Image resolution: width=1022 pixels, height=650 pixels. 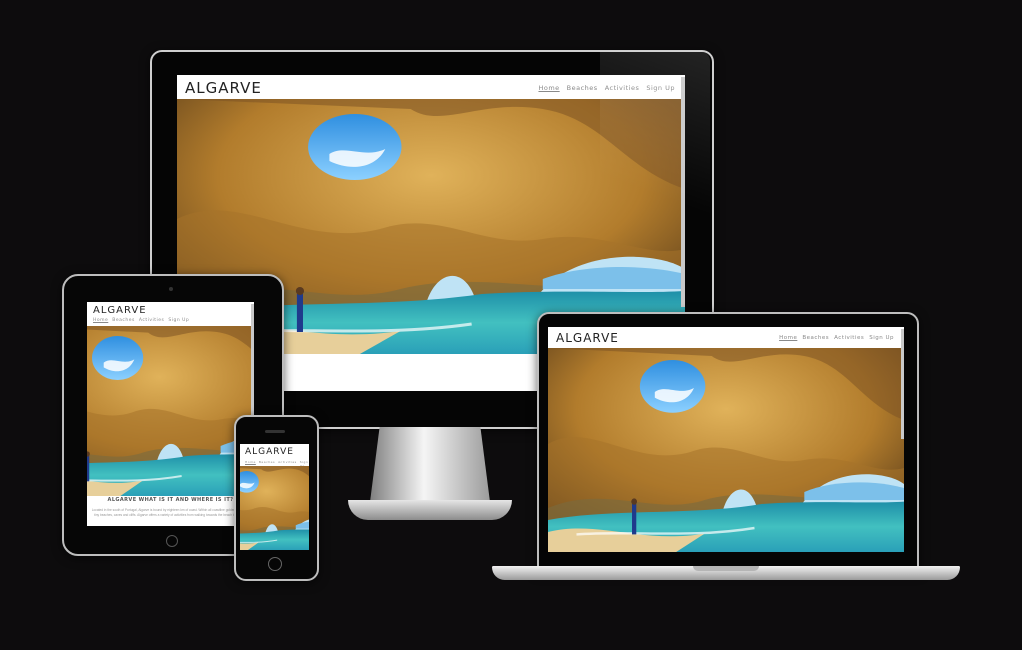 I want to click on laptop-notch, so click(x=726, y=568).